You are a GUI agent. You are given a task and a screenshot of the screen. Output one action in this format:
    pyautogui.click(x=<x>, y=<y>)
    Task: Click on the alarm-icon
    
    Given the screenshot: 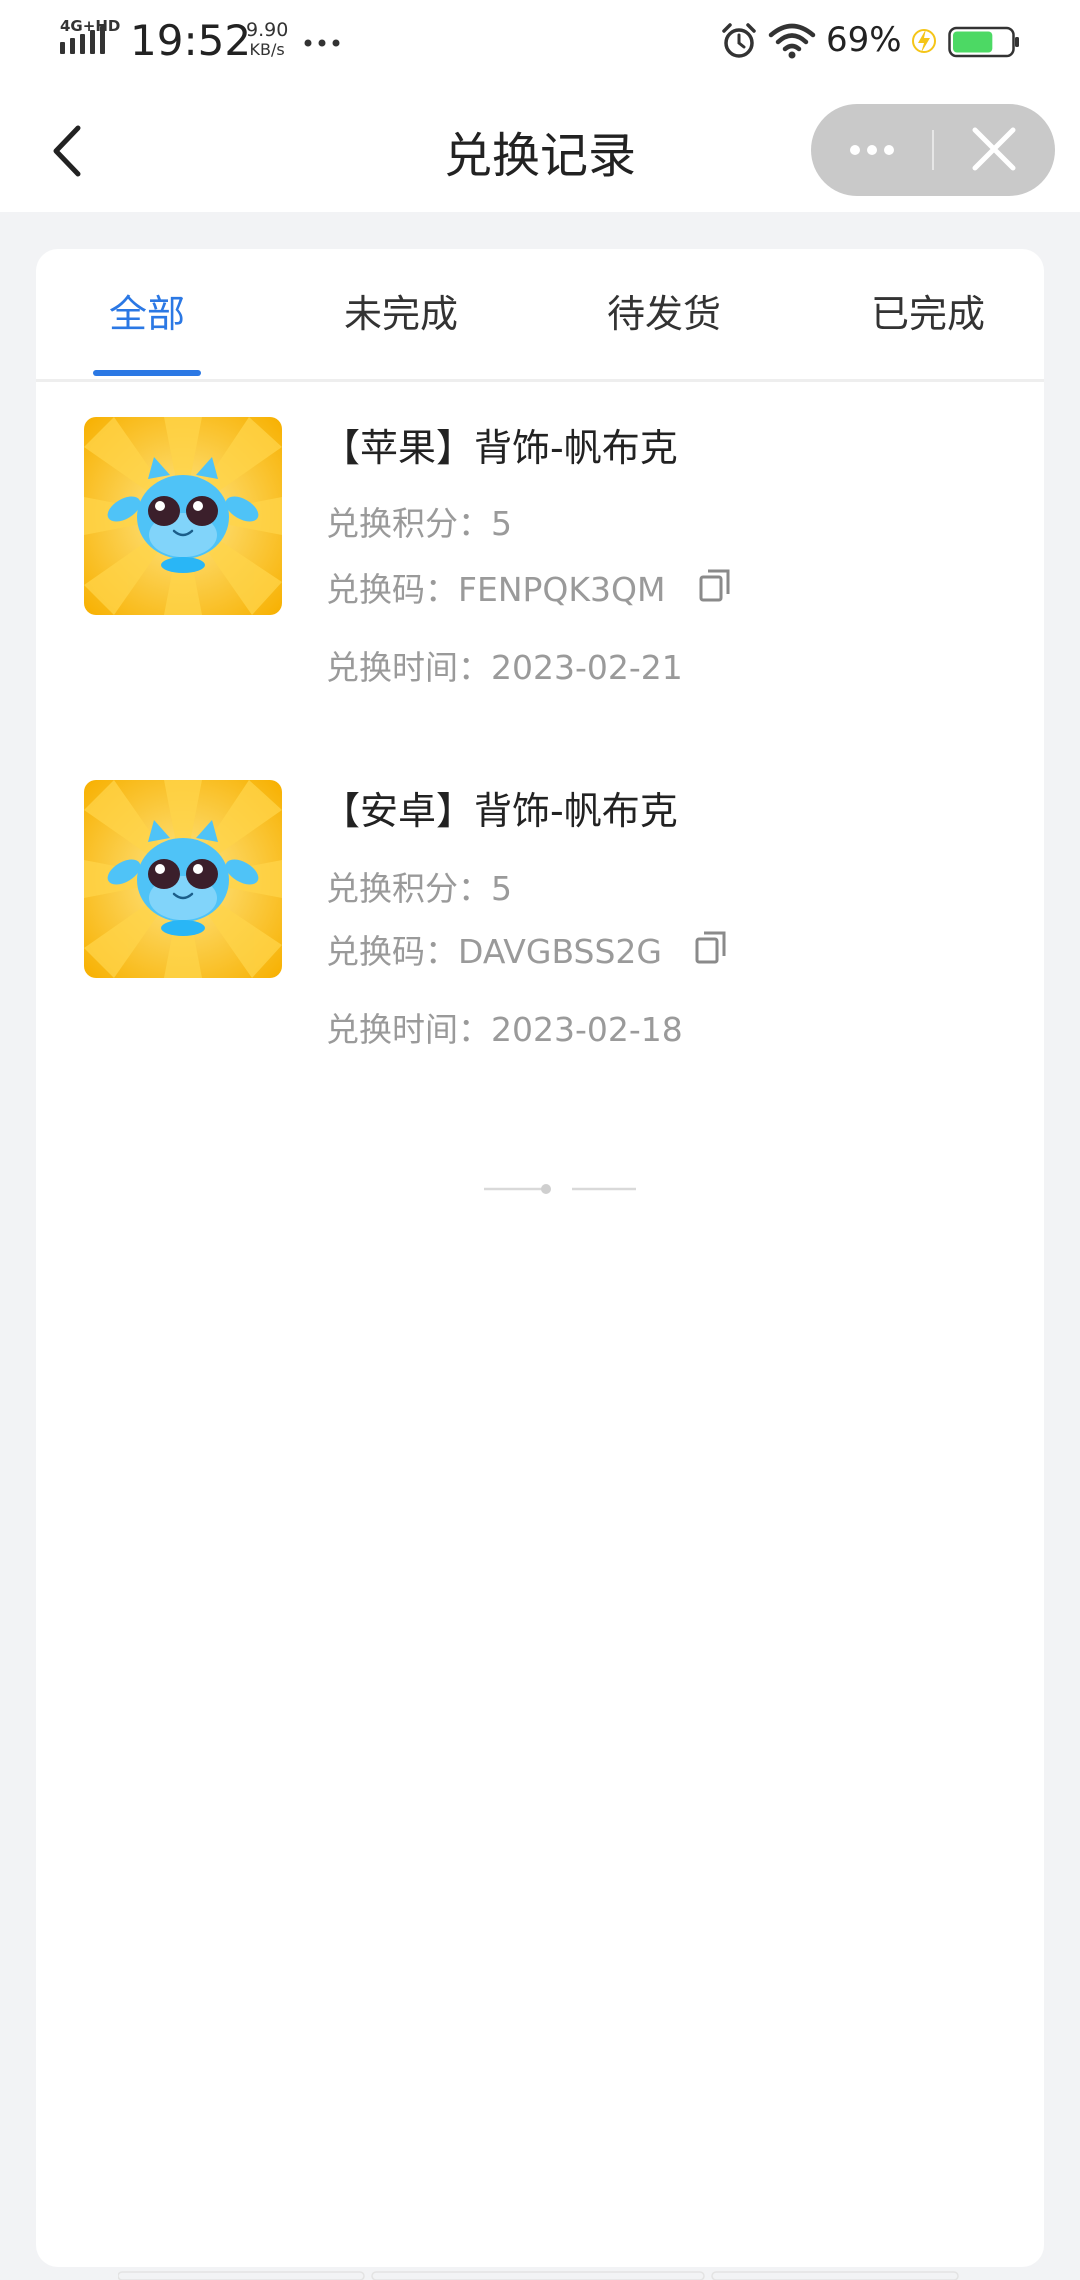 What is the action you would take?
    pyautogui.click(x=739, y=40)
    